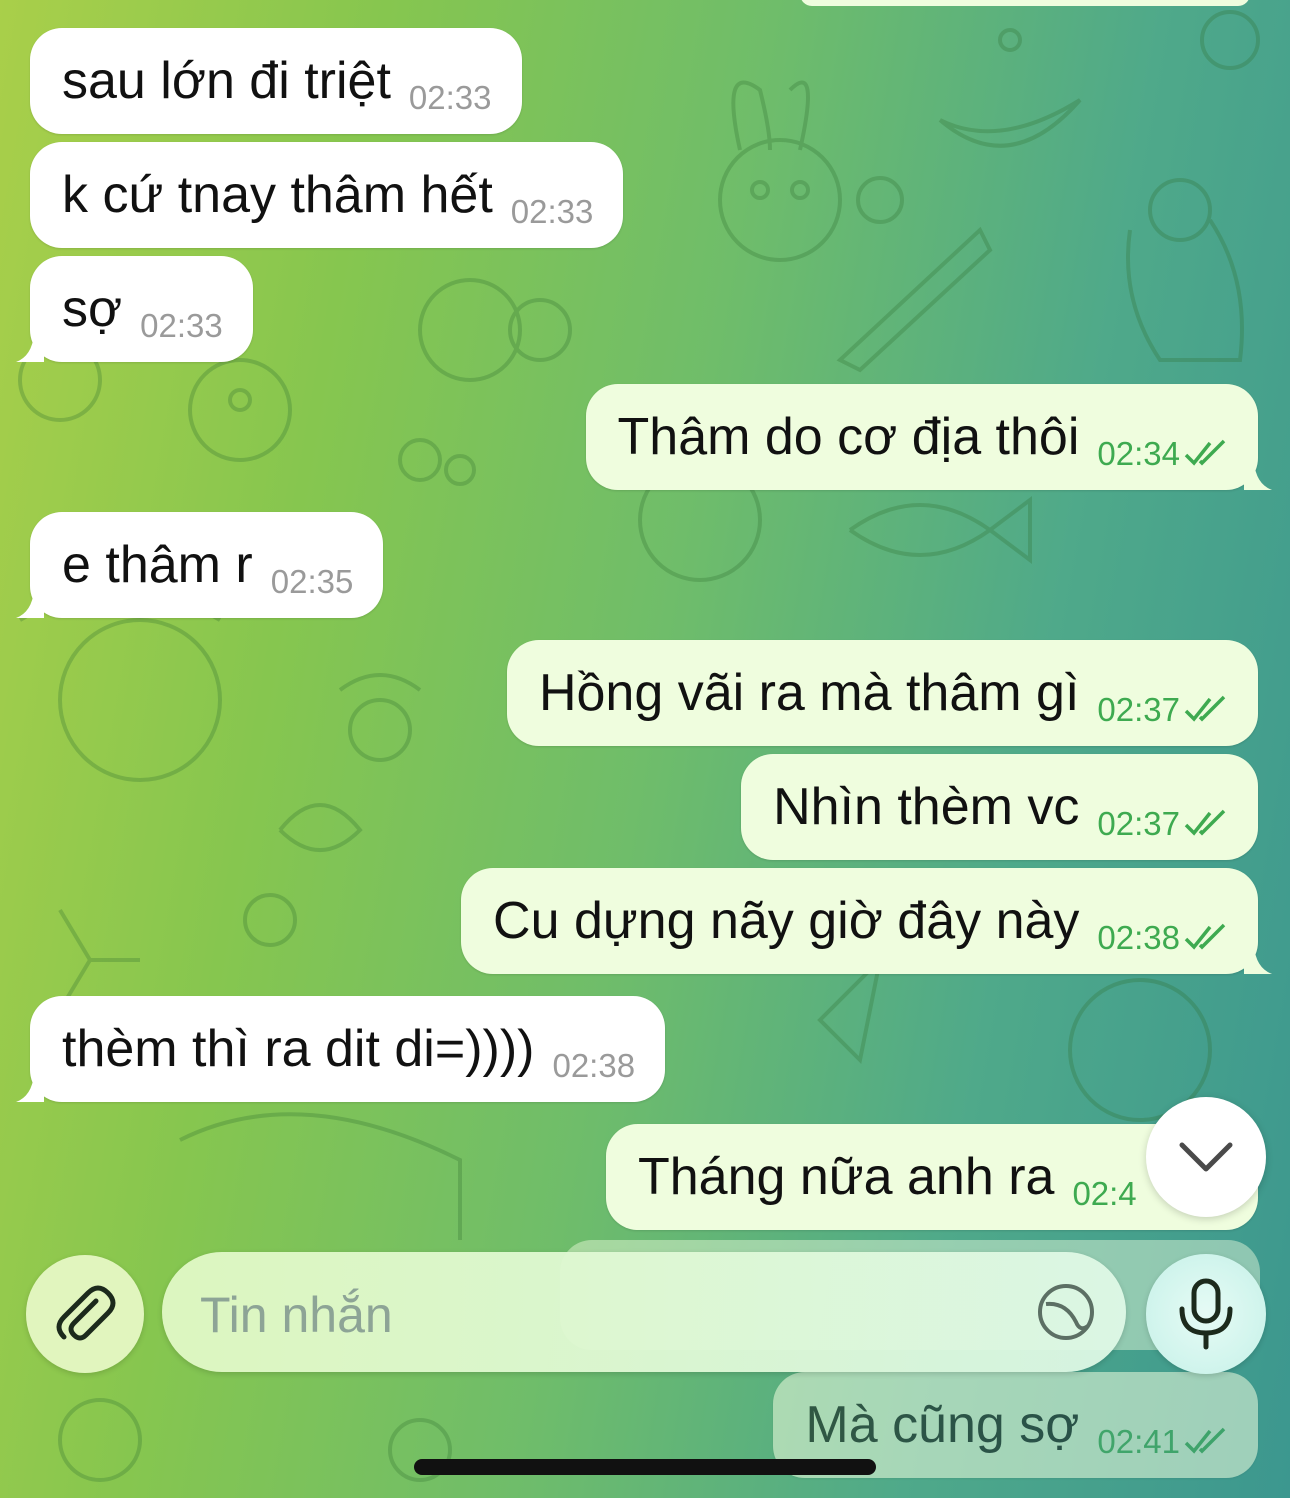  What do you see at coordinates (786, 921) in the screenshot?
I see `message-text: Cu dựng nãy giờ đây này` at bounding box center [786, 921].